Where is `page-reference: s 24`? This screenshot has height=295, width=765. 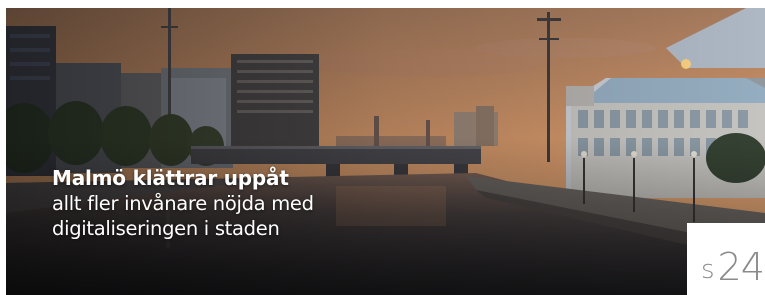
page-reference: s 24 is located at coordinates (726, 259).